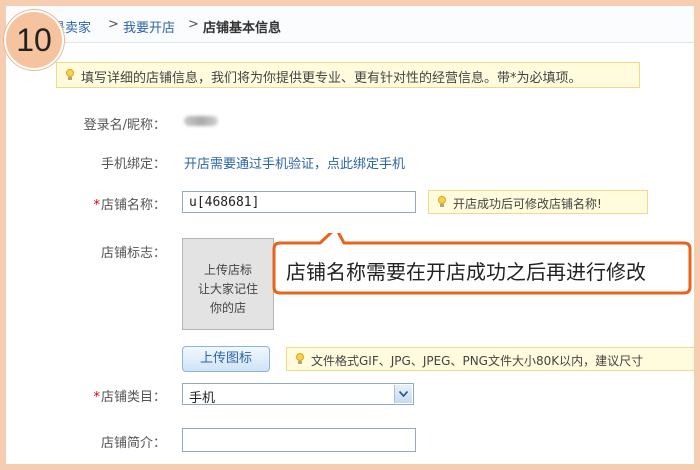 This screenshot has width=700, height=470. Describe the element at coordinates (527, 204) in the screenshot. I see `store-name-hint-text: 开店成功后可修改店铺名称!` at that location.